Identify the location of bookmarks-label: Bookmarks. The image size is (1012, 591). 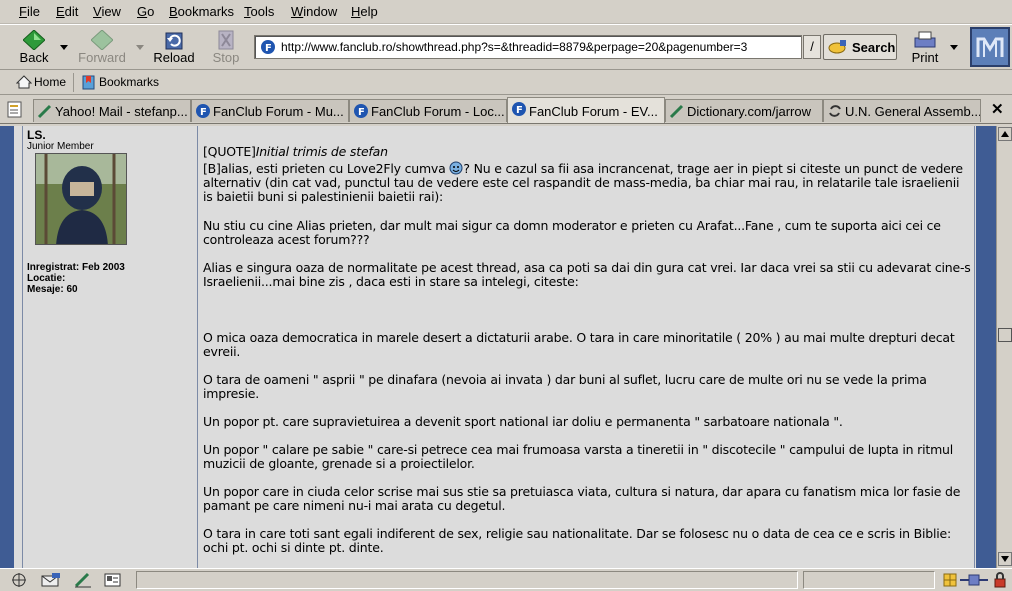
(129, 82).